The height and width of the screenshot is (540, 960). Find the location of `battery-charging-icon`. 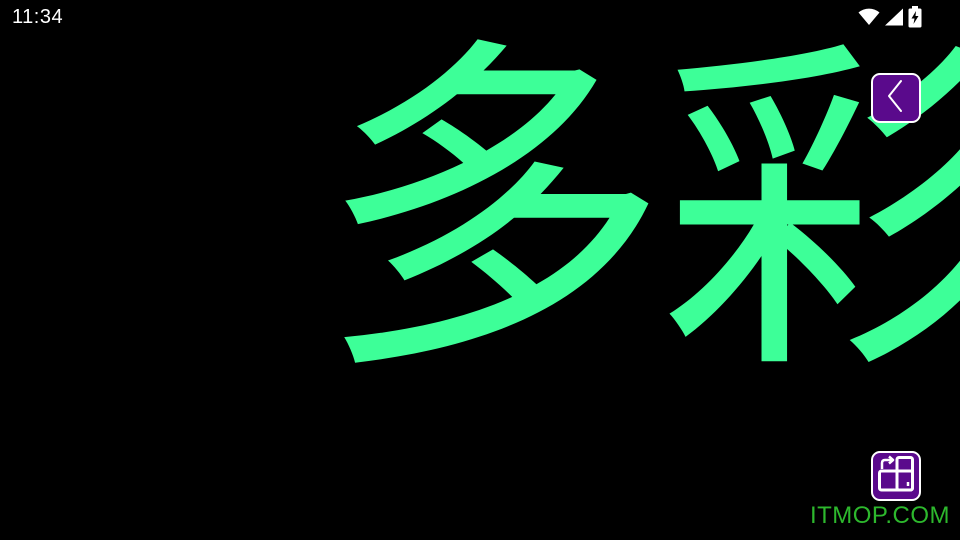

battery-charging-icon is located at coordinates (915, 17).